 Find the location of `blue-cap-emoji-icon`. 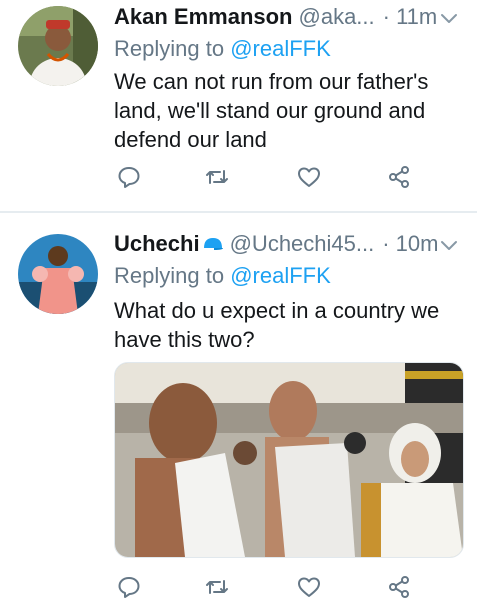

blue-cap-emoji-icon is located at coordinates (213, 245).